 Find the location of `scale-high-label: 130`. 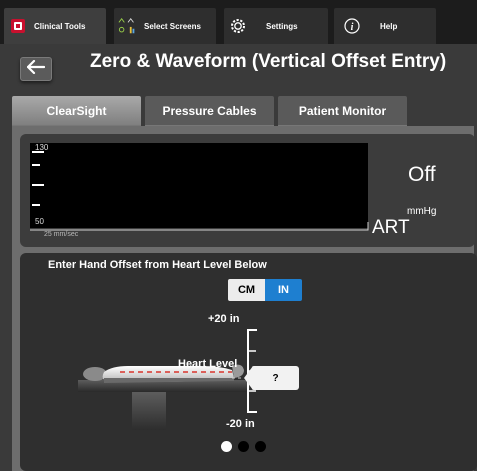

scale-high-label: 130 is located at coordinates (42, 147).